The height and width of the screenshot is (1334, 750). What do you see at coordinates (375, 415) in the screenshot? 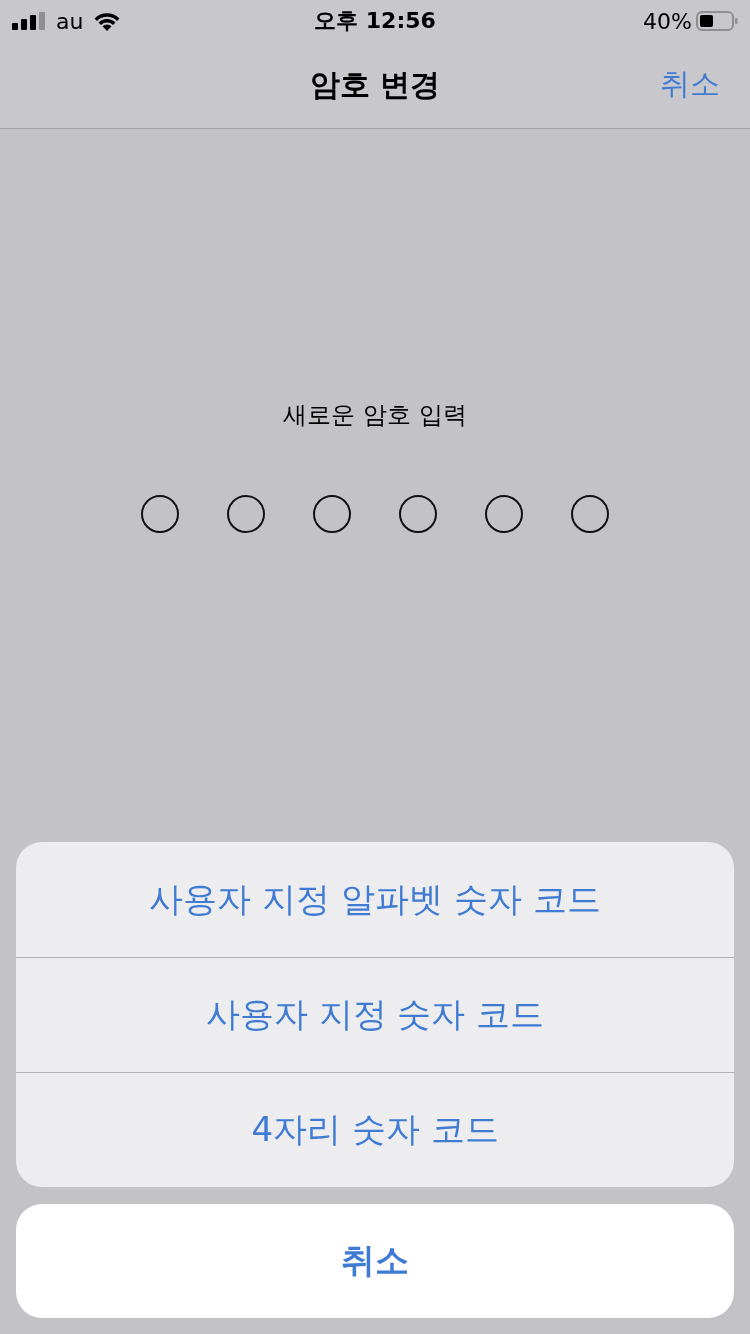
I see `passcode-prompt: 새로운 암호 입력` at bounding box center [375, 415].